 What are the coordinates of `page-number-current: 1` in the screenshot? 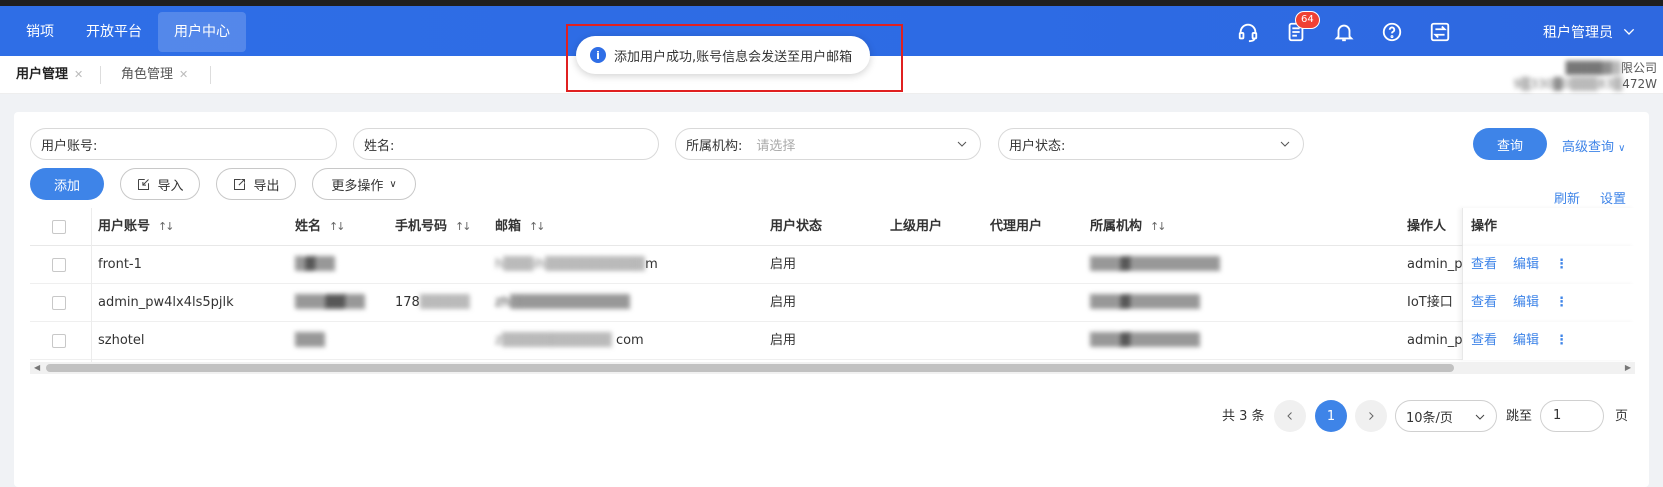 It's located at (1331, 416).